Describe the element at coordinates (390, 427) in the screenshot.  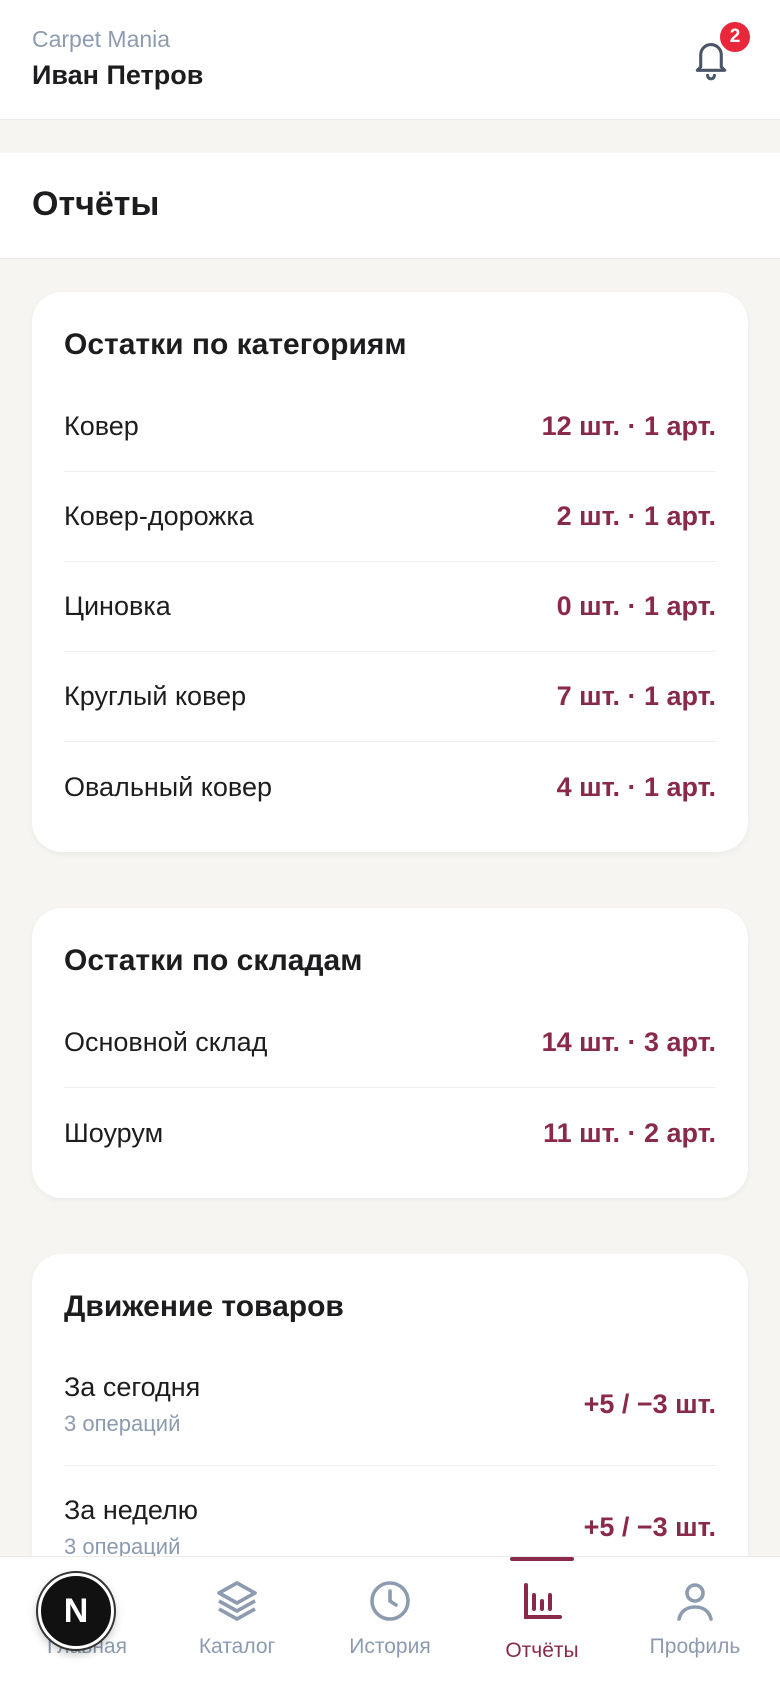
I see `list-item: Ковер 12 шт. · 1 арт.` at that location.